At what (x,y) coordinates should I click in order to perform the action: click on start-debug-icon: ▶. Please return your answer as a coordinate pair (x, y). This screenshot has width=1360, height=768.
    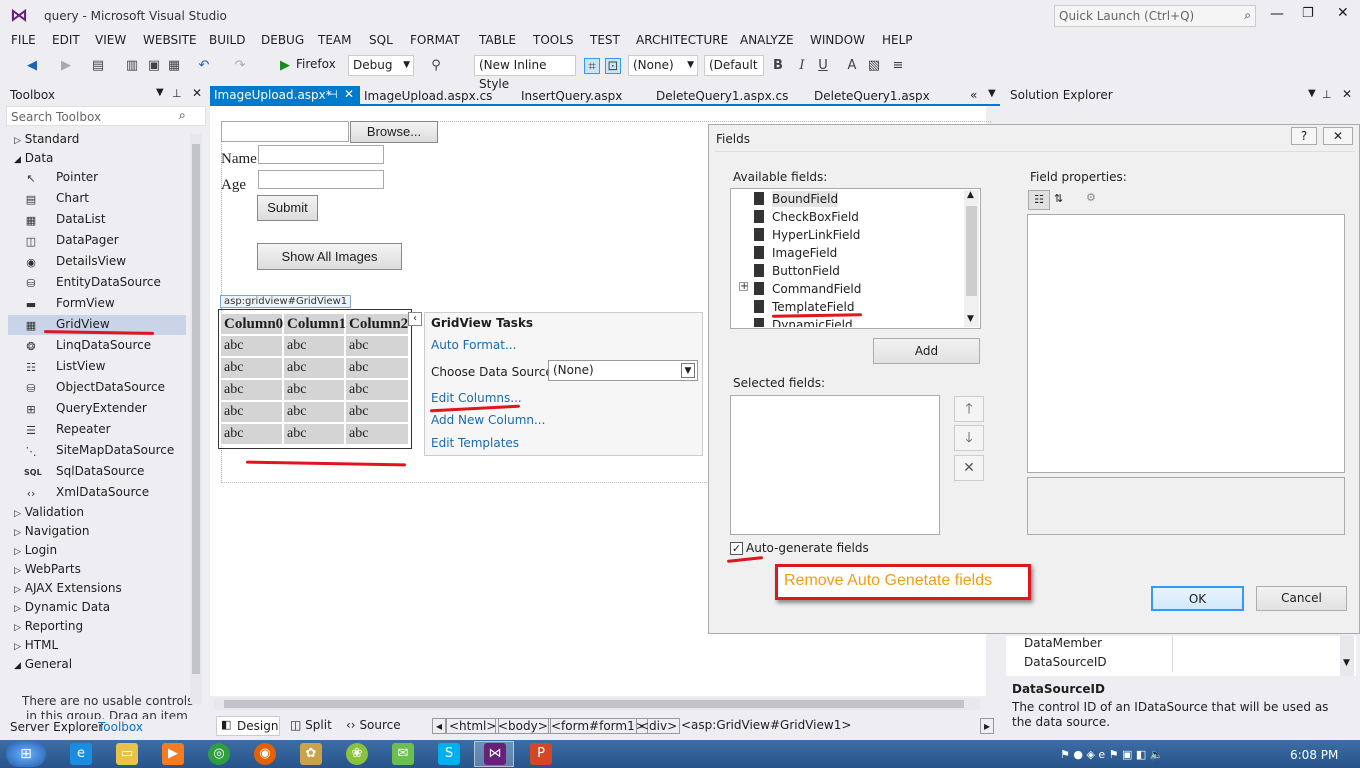
    Looking at the image, I should click on (285, 66).